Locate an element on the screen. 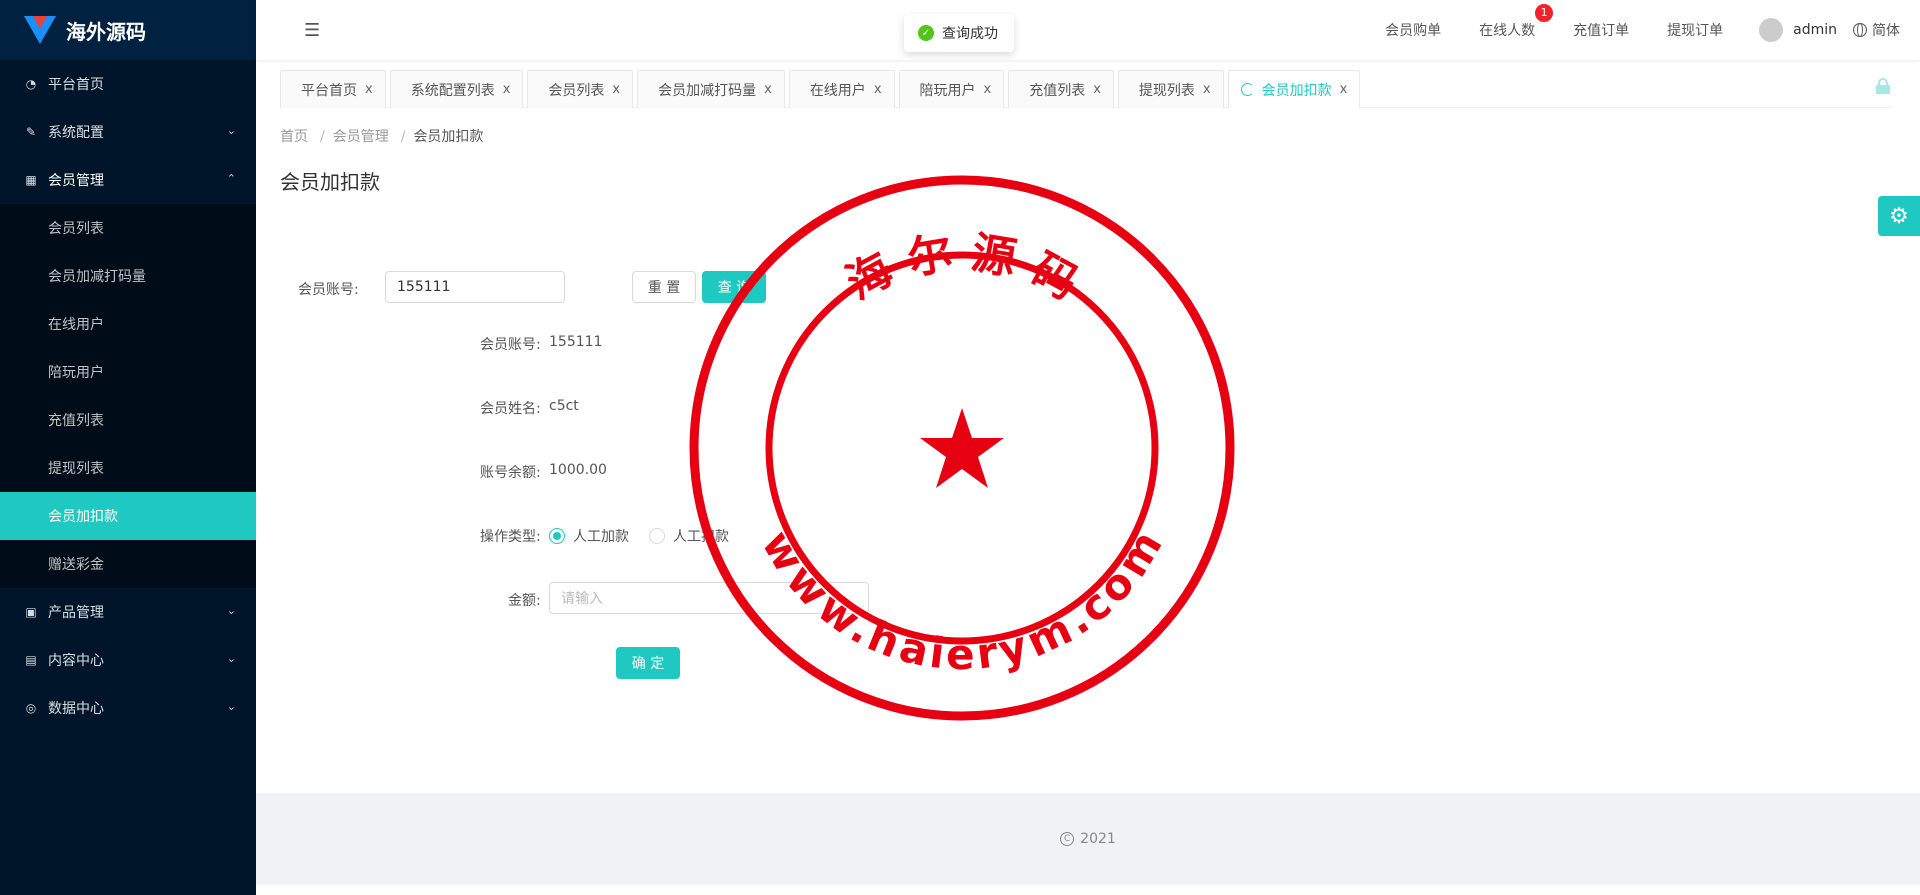  tab-label: 会员加扣款 is located at coordinates (1296, 90).